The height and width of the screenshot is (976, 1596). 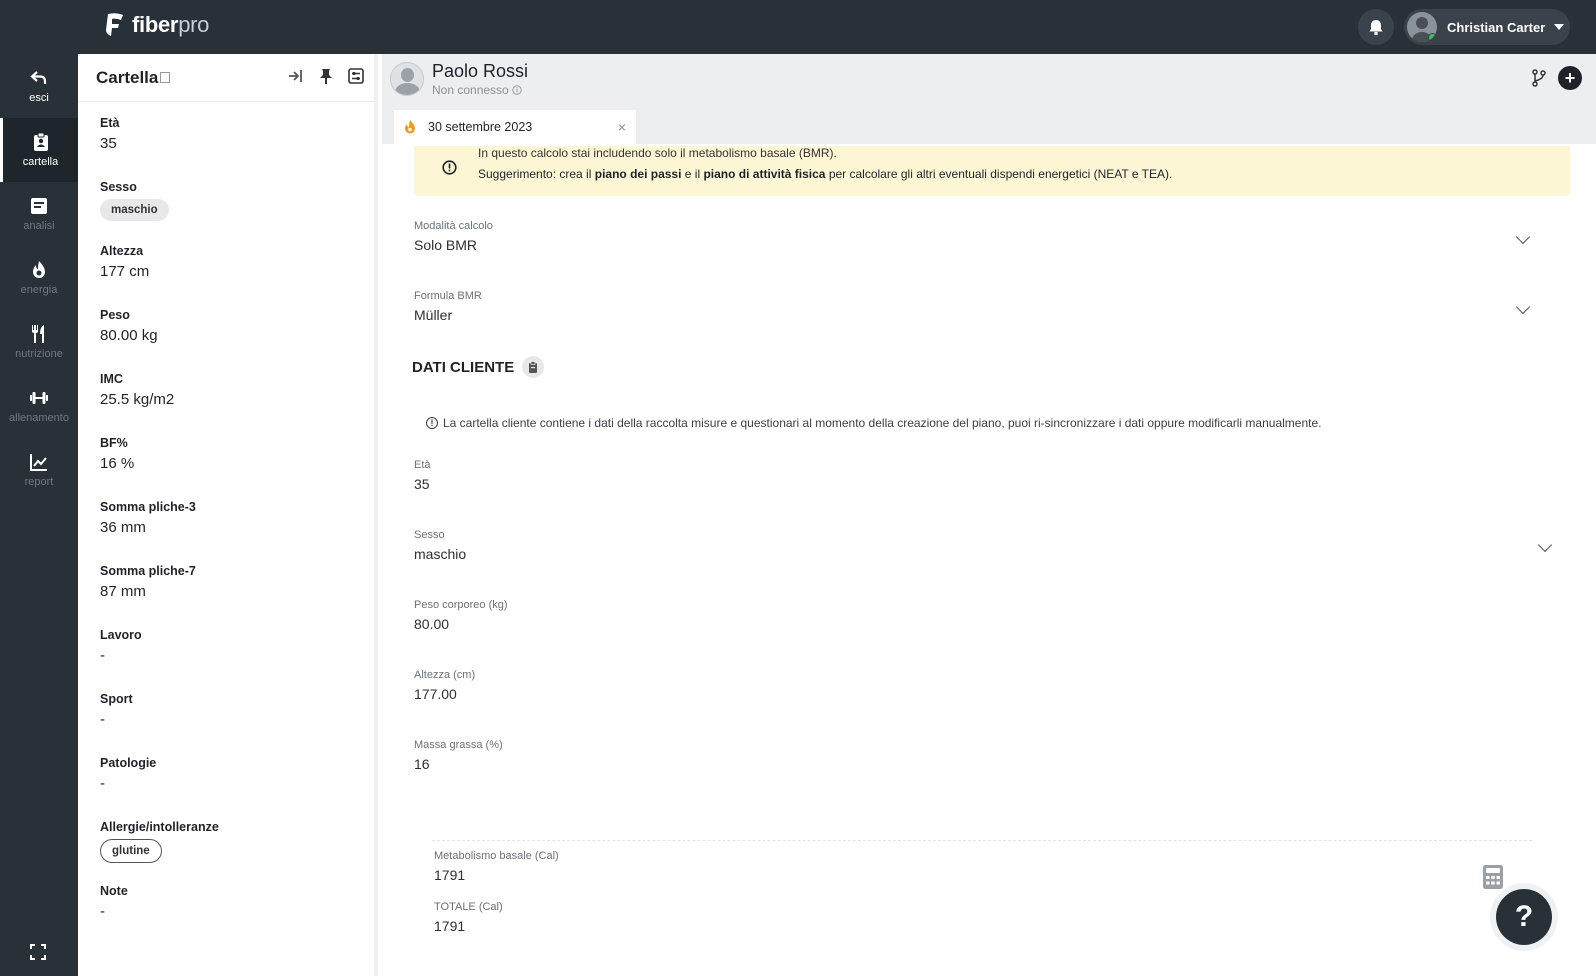 I want to click on notifications-button, so click(x=1376, y=27).